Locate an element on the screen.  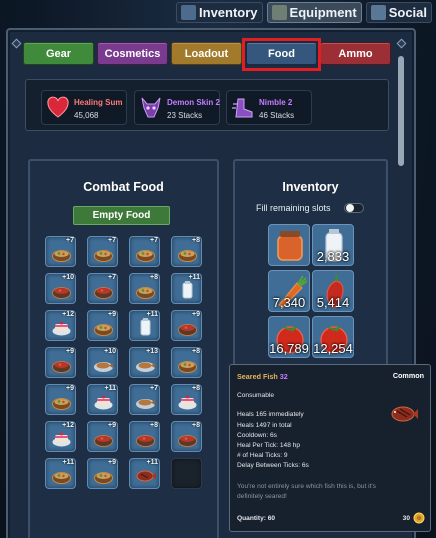
tooltip-rarity: Common is located at coordinates (408, 375).